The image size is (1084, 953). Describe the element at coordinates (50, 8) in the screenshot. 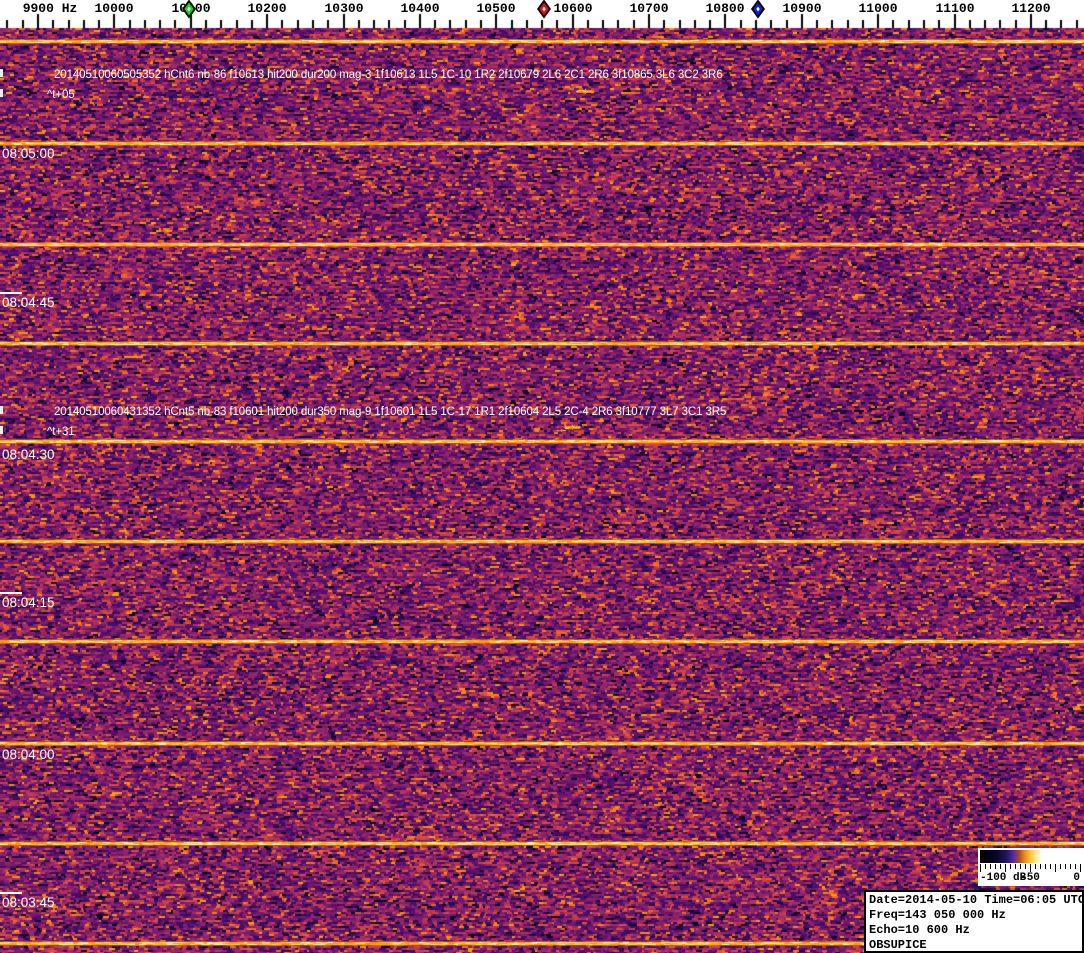

I see `freq-axis-label-9900: 9900 Hz` at that location.